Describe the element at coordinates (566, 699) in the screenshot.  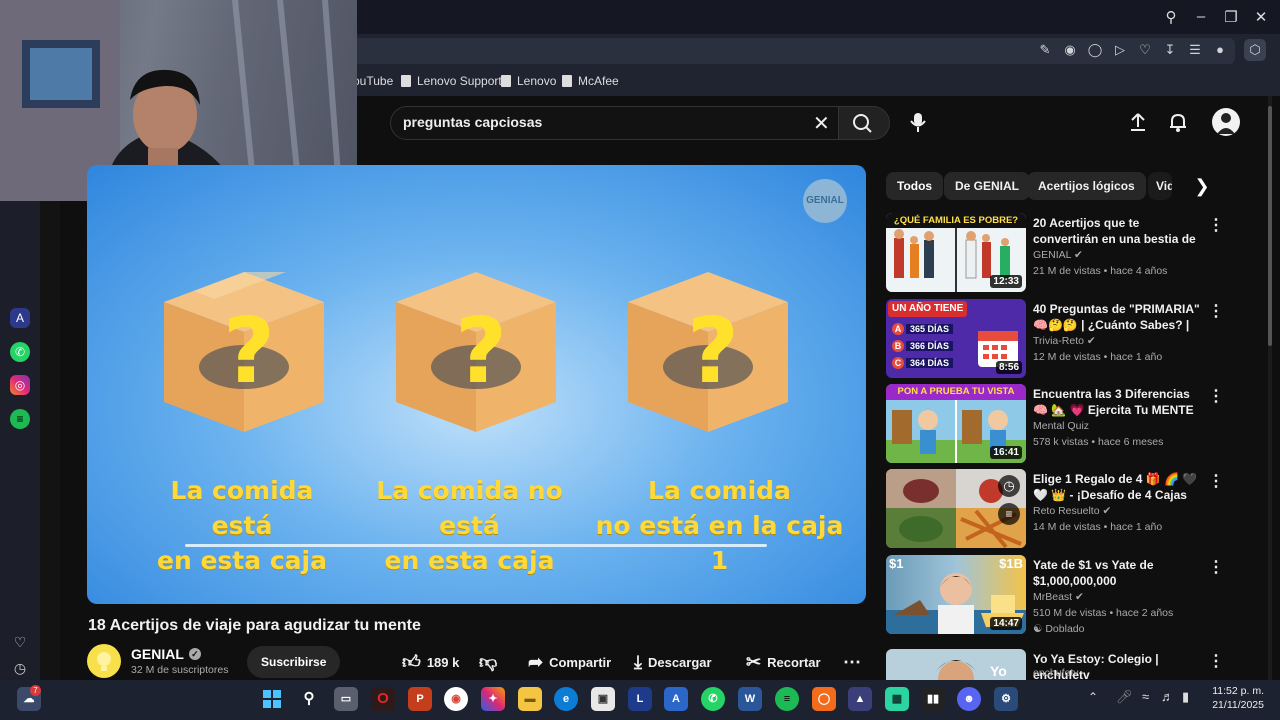
I see `edge-icon: e` at that location.